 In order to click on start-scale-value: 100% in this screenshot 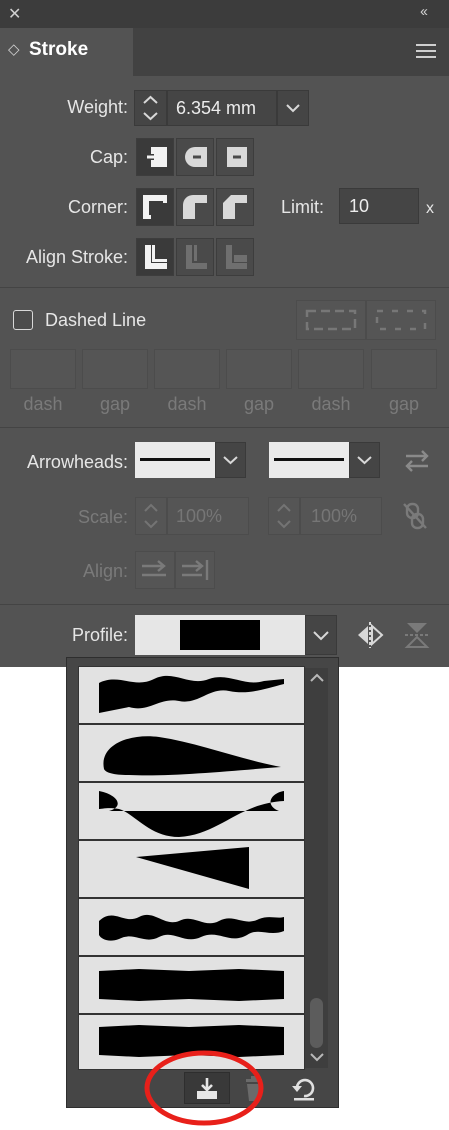, I will do `click(199, 516)`.